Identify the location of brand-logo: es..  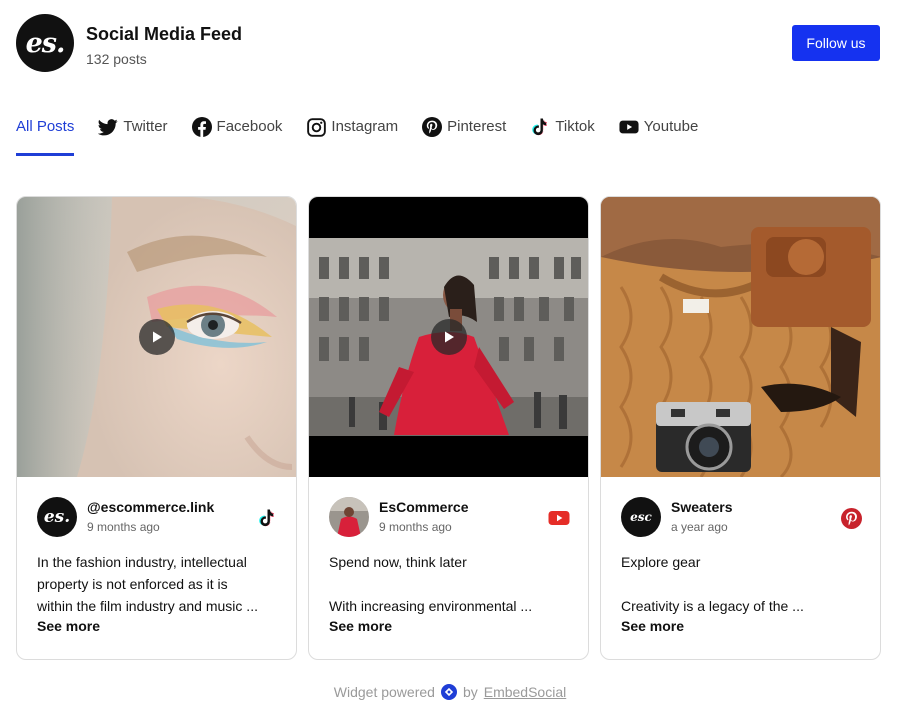
(45, 43).